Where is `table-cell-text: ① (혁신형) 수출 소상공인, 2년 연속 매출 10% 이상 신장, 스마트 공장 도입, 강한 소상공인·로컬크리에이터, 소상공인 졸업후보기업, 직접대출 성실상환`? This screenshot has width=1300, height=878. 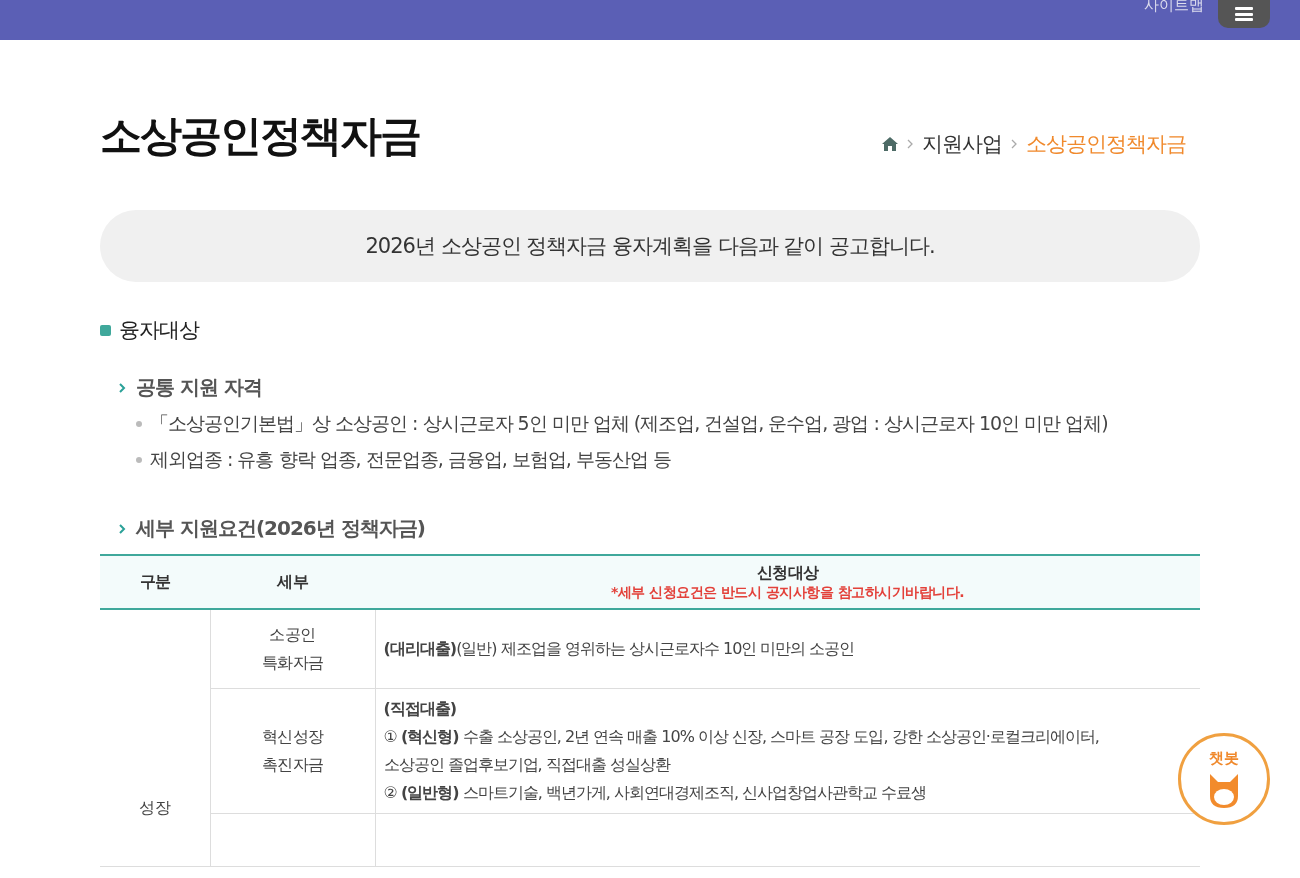 table-cell-text: ① (혁신형) 수출 소상공인, 2년 연속 매출 10% 이상 신장, 스마트 공장 도입, 강한 소상공인·로컬크리에이터, 소상공인 졸업후보기업, 직접대출 성실상환 is located at coordinates (741, 751).